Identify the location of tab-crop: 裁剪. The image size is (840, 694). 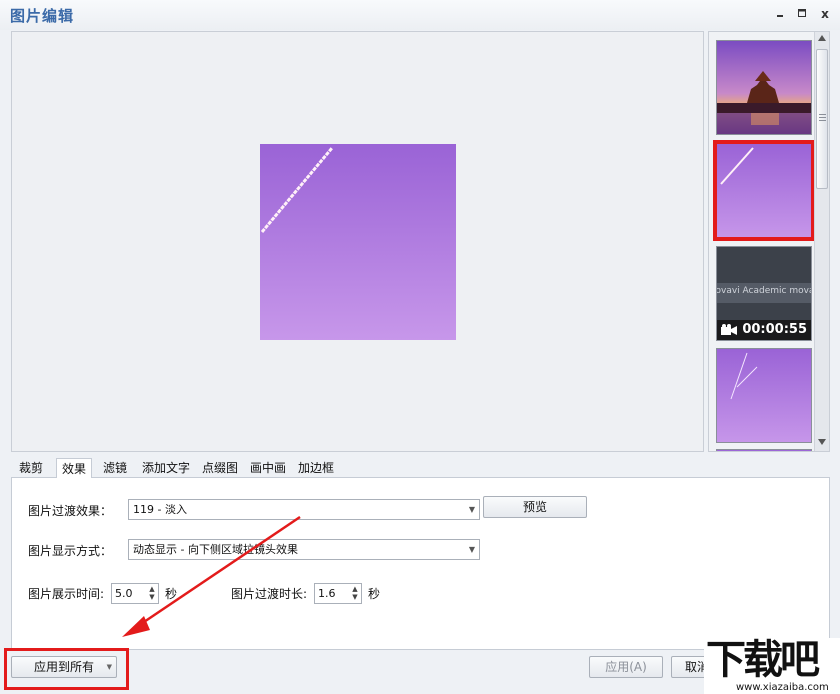
(31, 468).